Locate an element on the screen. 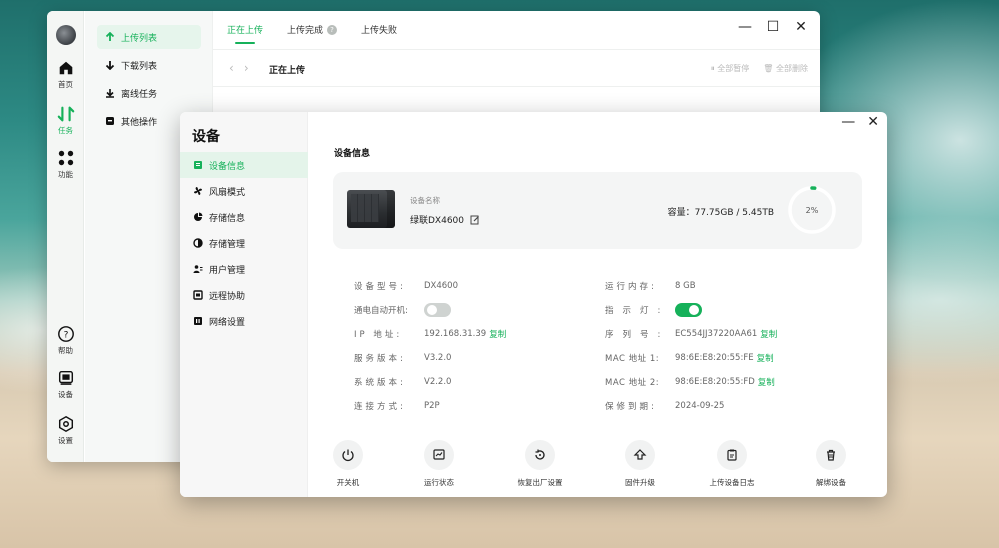 This screenshot has width=999, height=548. delete-all-button: 🗑 全部删除 is located at coordinates (785, 68).